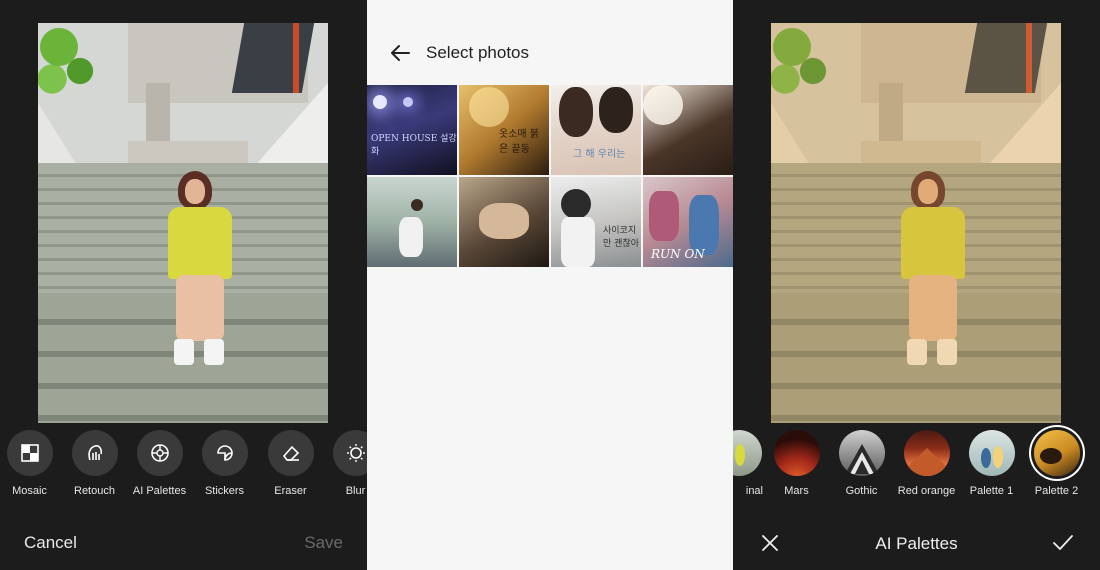 The image size is (1100, 570). Describe the element at coordinates (183, 544) in the screenshot. I see `editor-bottom-bar: Cancel Save` at that location.